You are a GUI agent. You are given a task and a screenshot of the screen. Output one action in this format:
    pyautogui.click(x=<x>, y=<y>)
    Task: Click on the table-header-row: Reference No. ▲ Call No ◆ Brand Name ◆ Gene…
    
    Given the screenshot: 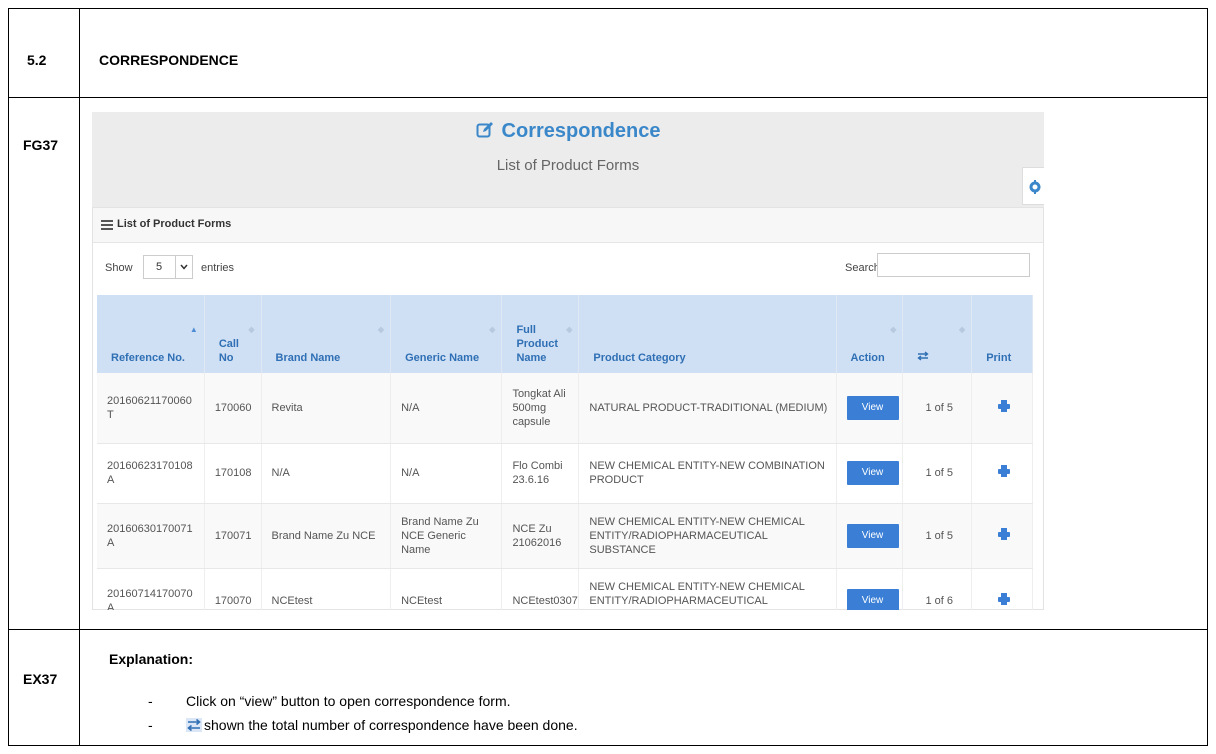 What is the action you would take?
    pyautogui.click(x=565, y=334)
    